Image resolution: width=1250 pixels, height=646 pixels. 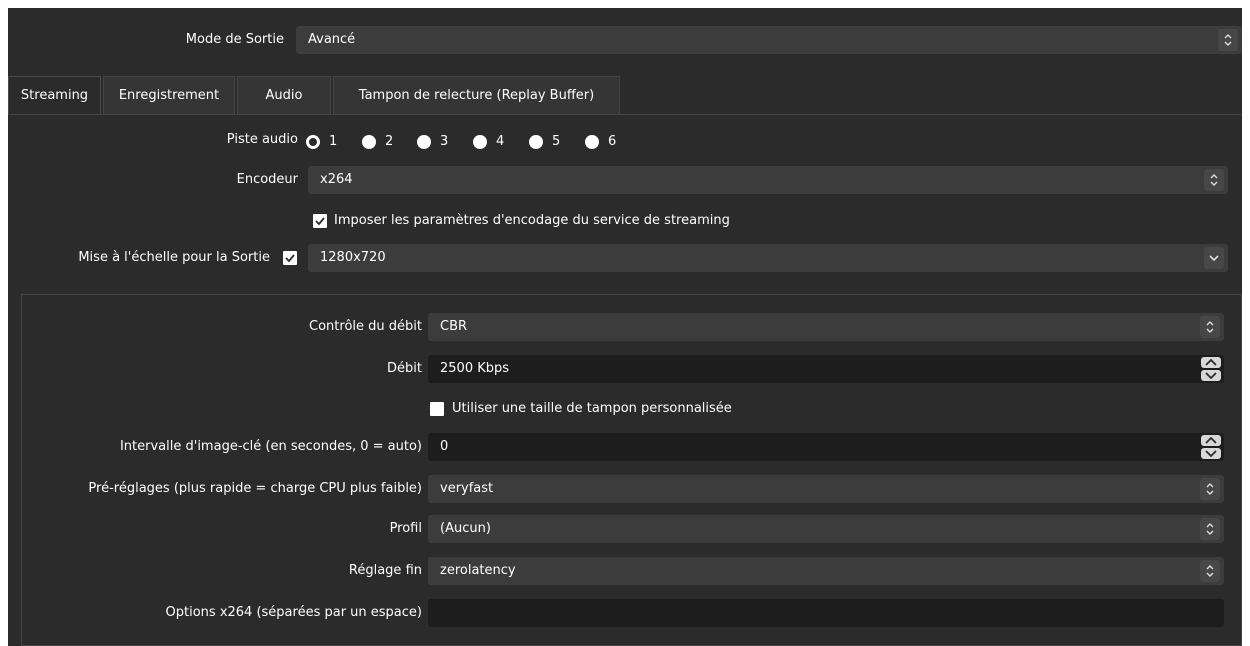 What do you see at coordinates (826, 327) in the screenshot?
I see `rate-control-select: CBR` at bounding box center [826, 327].